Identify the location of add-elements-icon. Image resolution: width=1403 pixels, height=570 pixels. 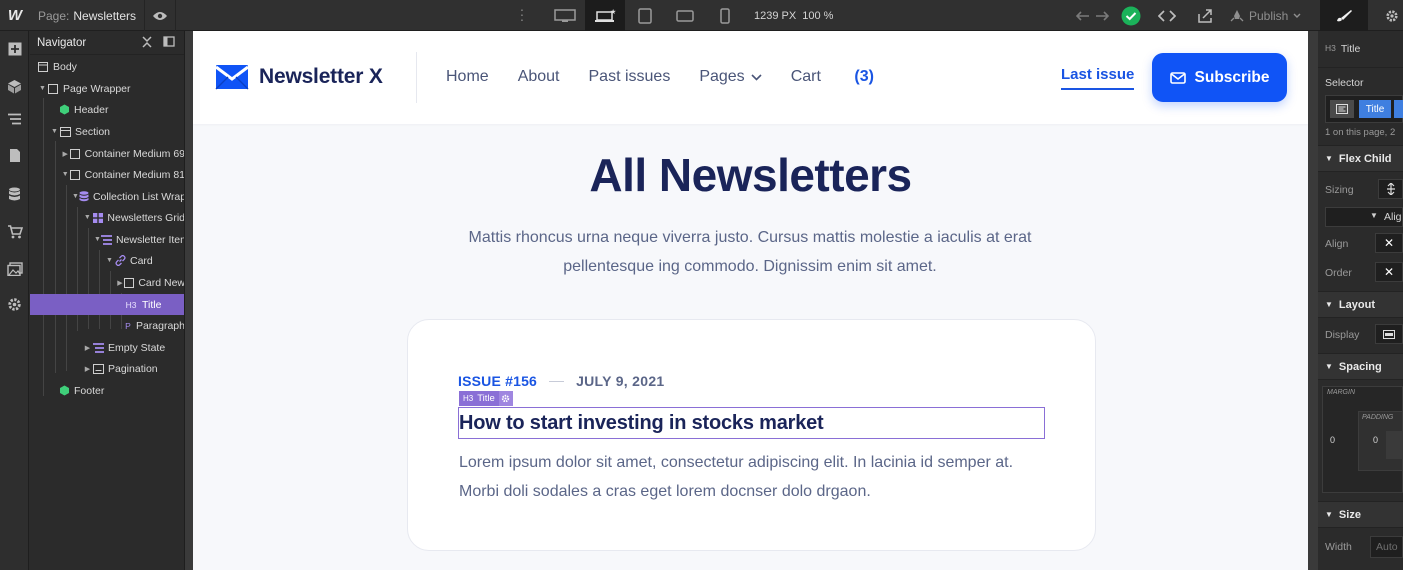
(14, 49).